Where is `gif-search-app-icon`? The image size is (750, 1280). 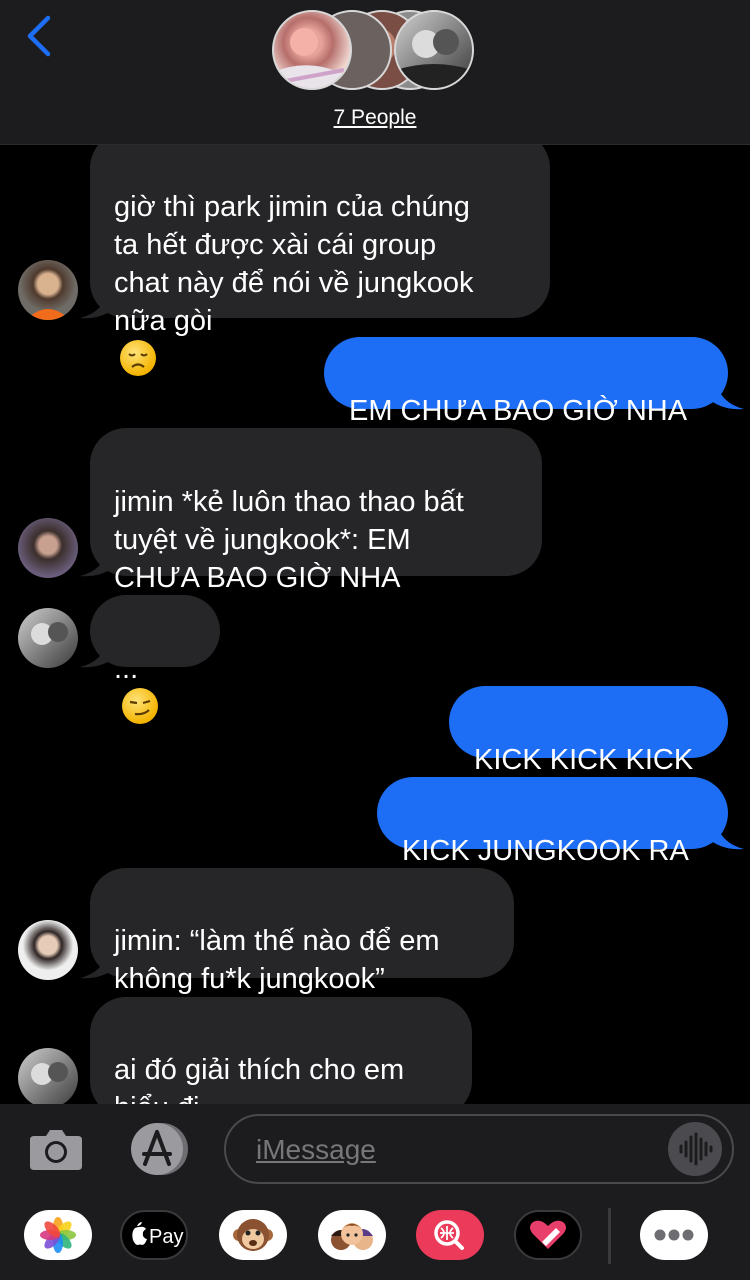
gif-search-app-icon is located at coordinates (450, 1235).